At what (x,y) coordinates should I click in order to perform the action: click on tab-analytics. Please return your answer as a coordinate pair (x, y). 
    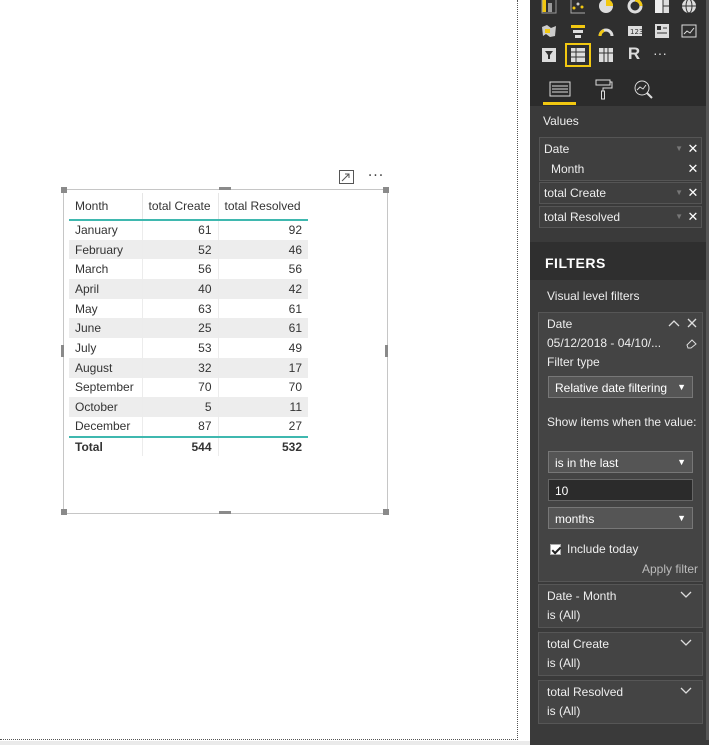
    Looking at the image, I should click on (644, 89).